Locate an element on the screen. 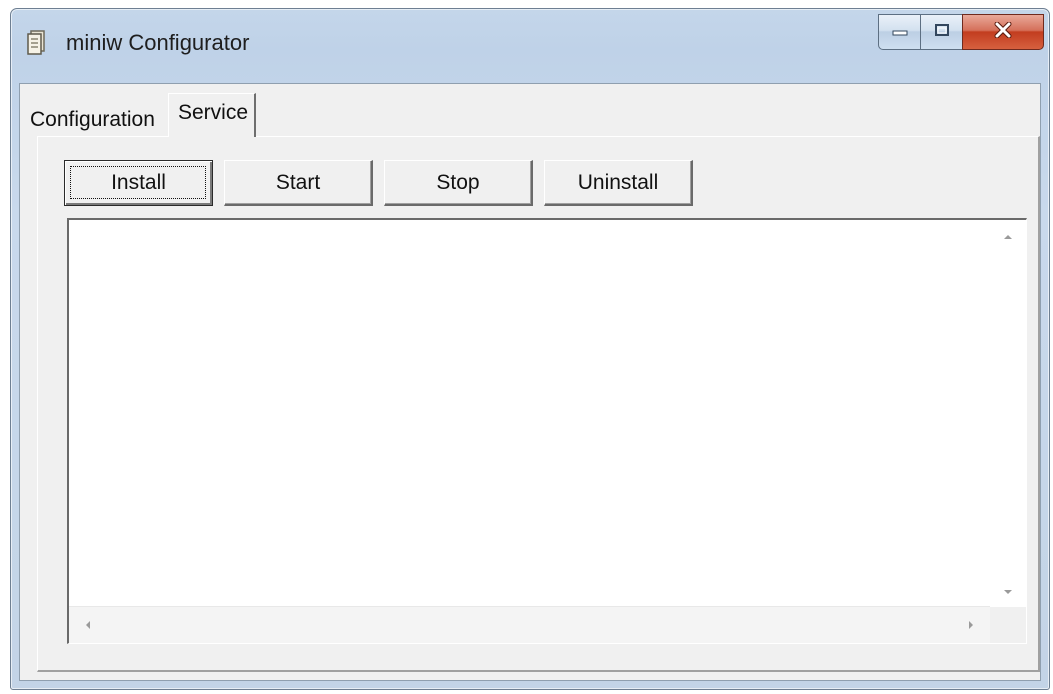 This screenshot has width=1053, height=694. minimize-icon is located at coordinates (900, 32).